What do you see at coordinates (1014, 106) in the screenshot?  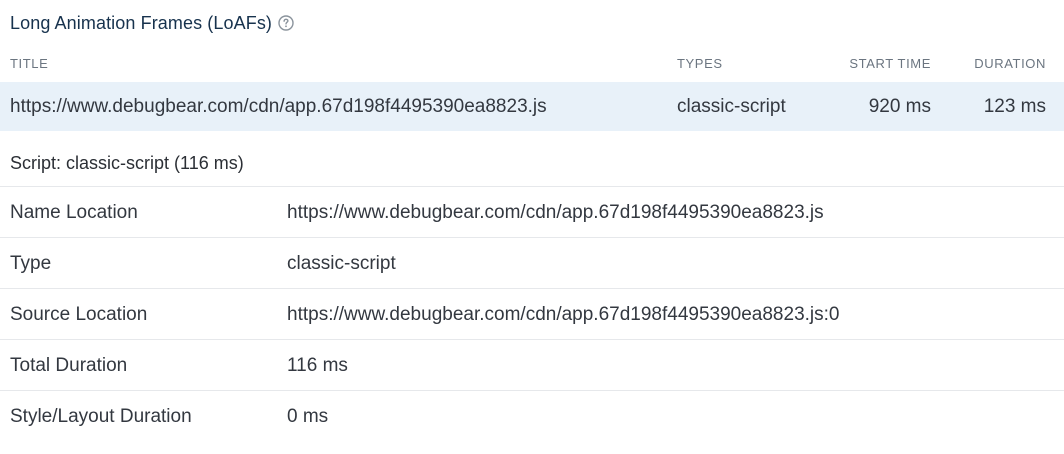 I see `row-duration-cell: 123 ms` at bounding box center [1014, 106].